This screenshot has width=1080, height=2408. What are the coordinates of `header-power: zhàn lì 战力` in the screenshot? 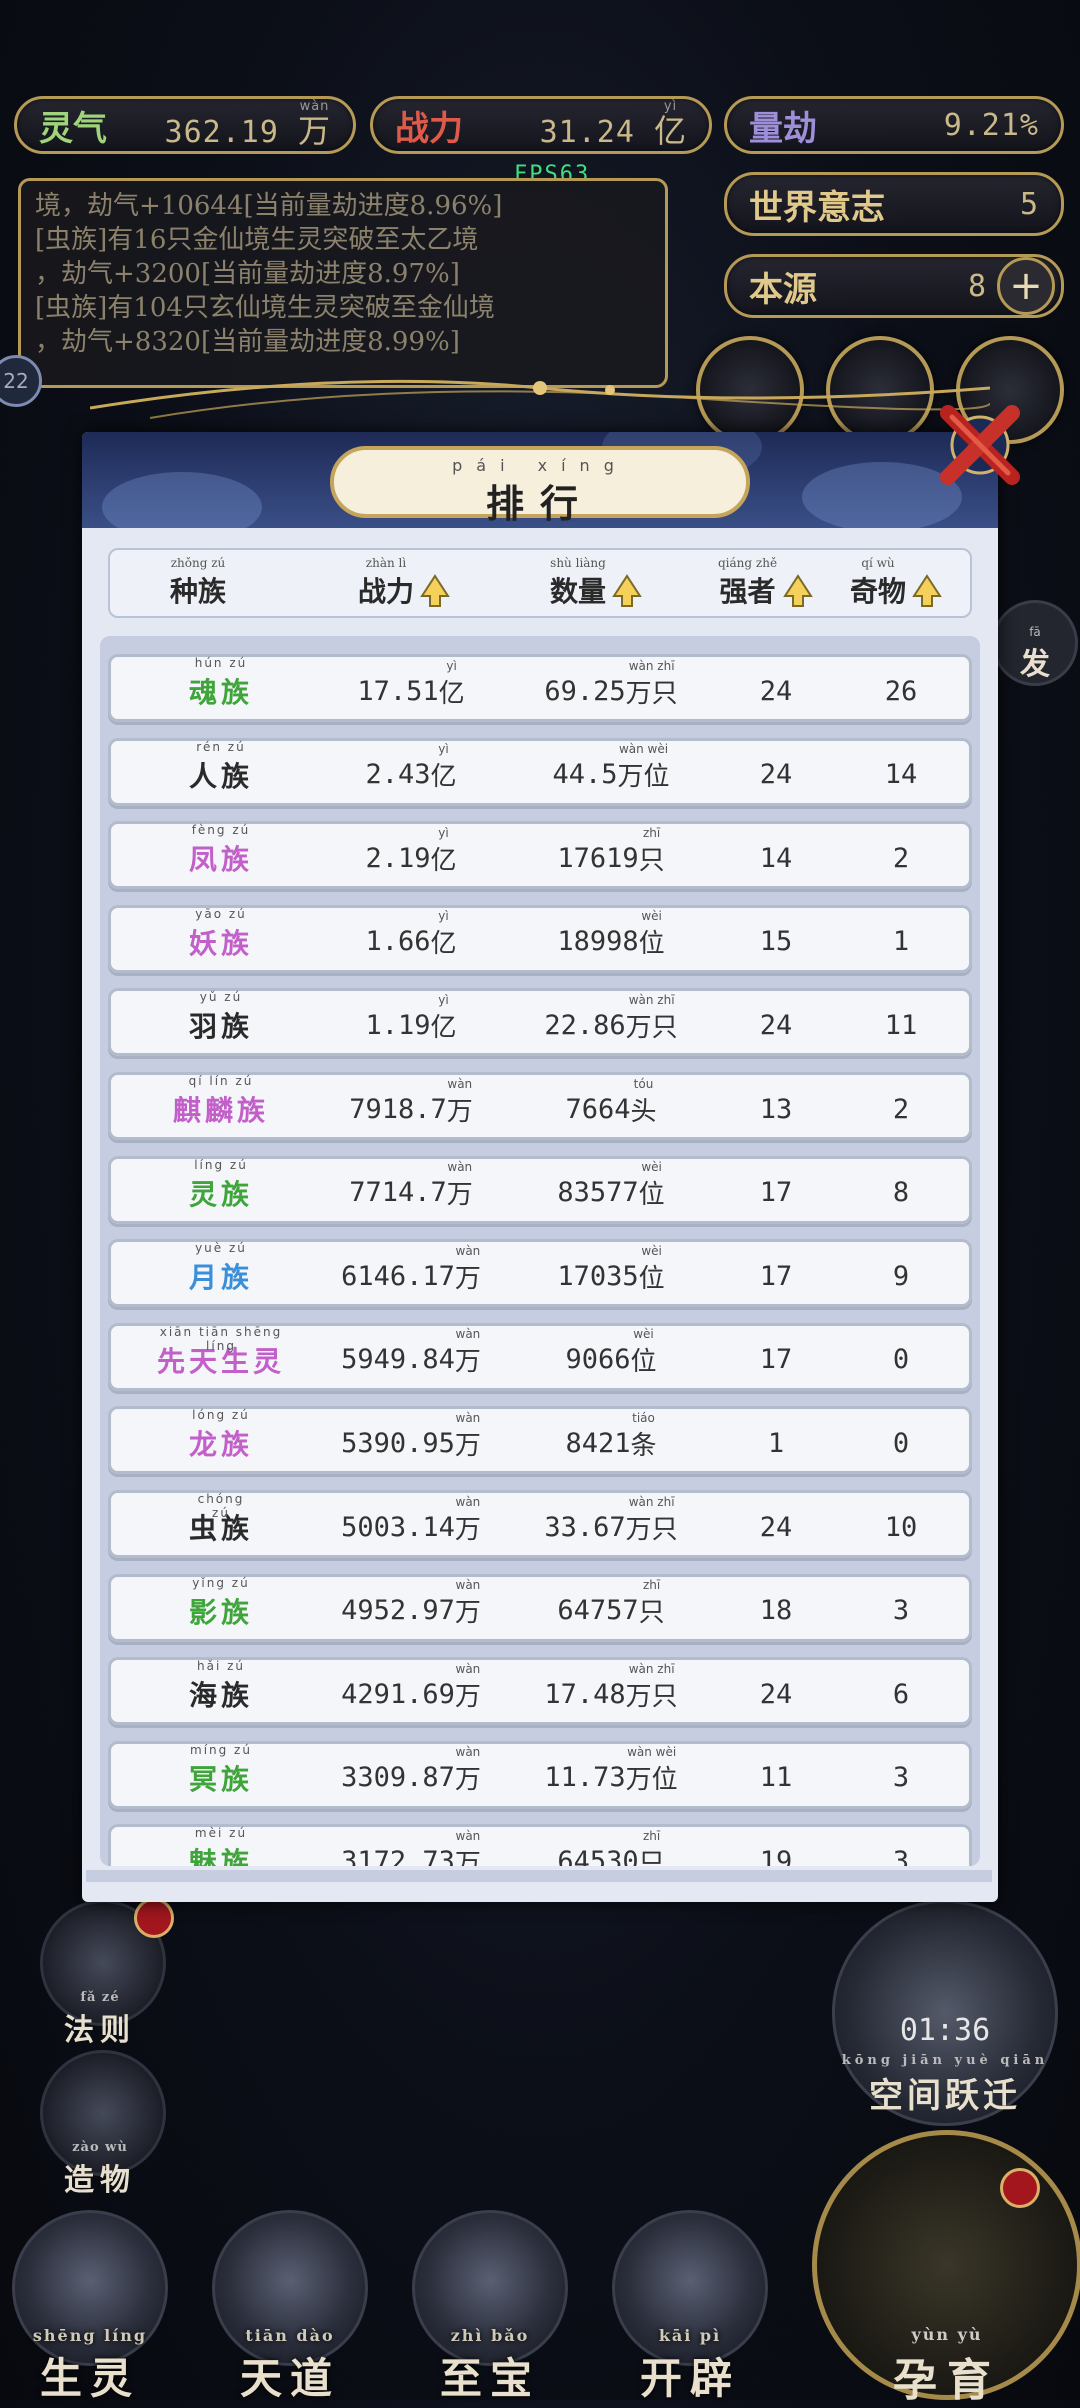 It's located at (404, 583).